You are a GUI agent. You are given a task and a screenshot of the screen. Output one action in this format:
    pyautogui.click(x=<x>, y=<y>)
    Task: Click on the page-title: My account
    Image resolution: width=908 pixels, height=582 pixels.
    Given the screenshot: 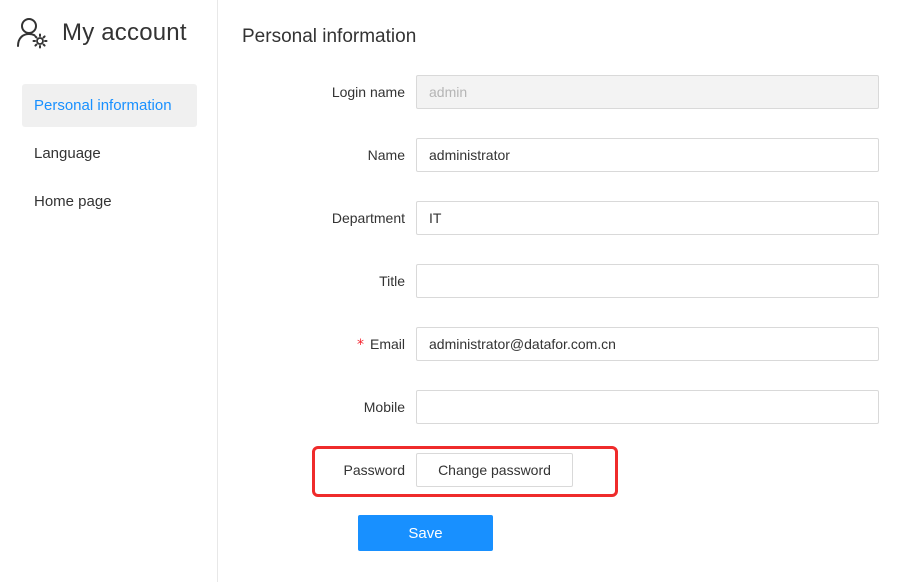 What is the action you would take?
    pyautogui.click(x=124, y=32)
    